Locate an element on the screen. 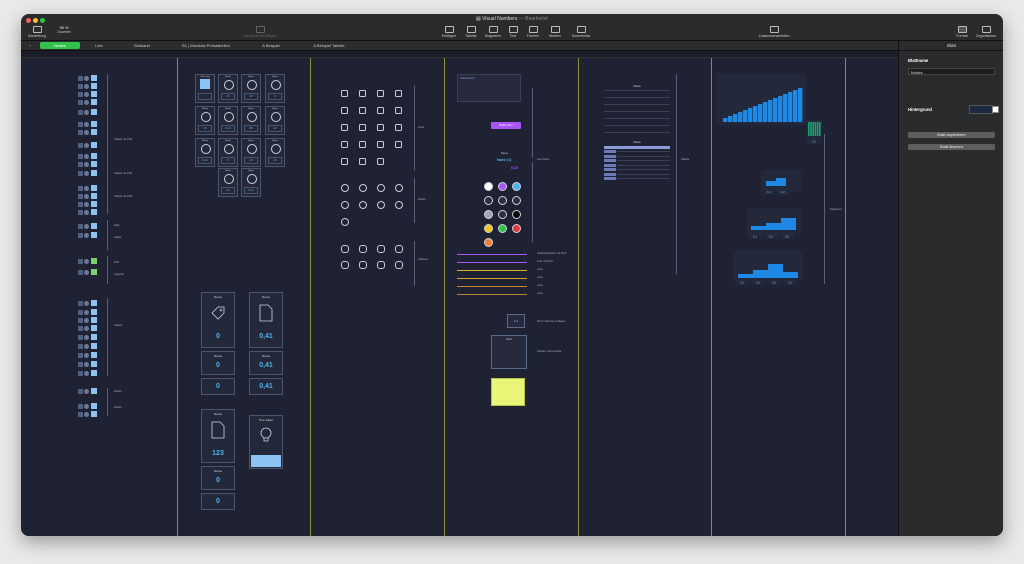  tab-a-beispiel: A Beispiel is located at coordinates (271, 45).